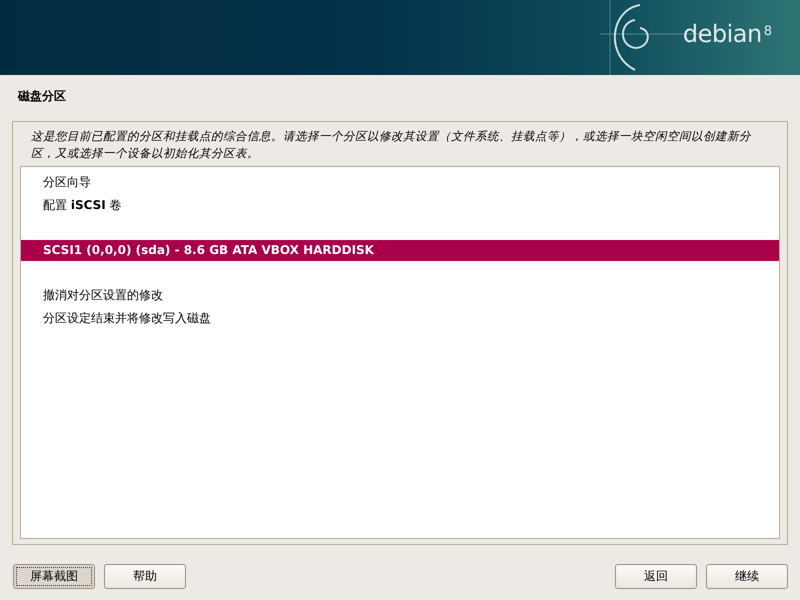 This screenshot has width=800, height=600. I want to click on list-item: 分区设定结束并将修改写入磁盘, so click(400, 318).